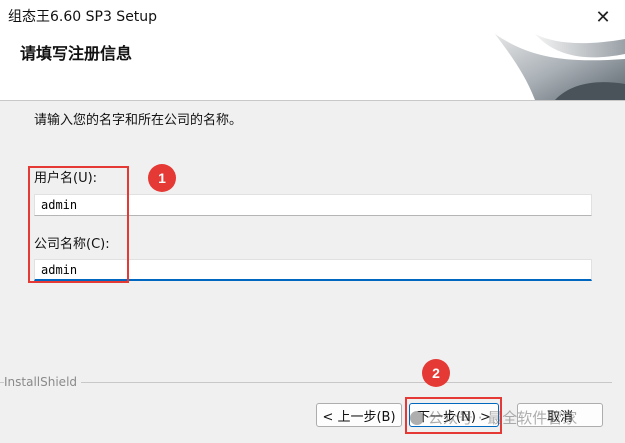 Image resolution: width=625 pixels, height=443 pixels. Describe the element at coordinates (162, 178) in the screenshot. I see `annotation-badge-1: 1` at that location.